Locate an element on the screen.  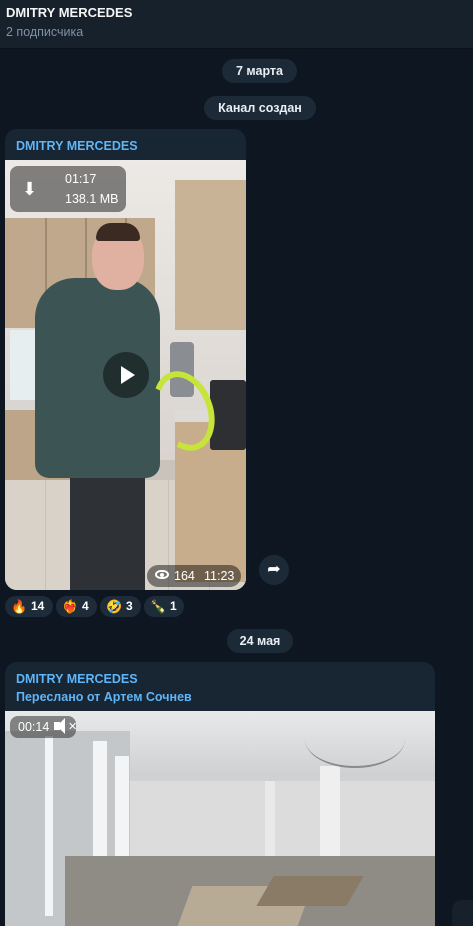
heart-fire-icon: ❤️‍🔥 is located at coordinates (70, 606).